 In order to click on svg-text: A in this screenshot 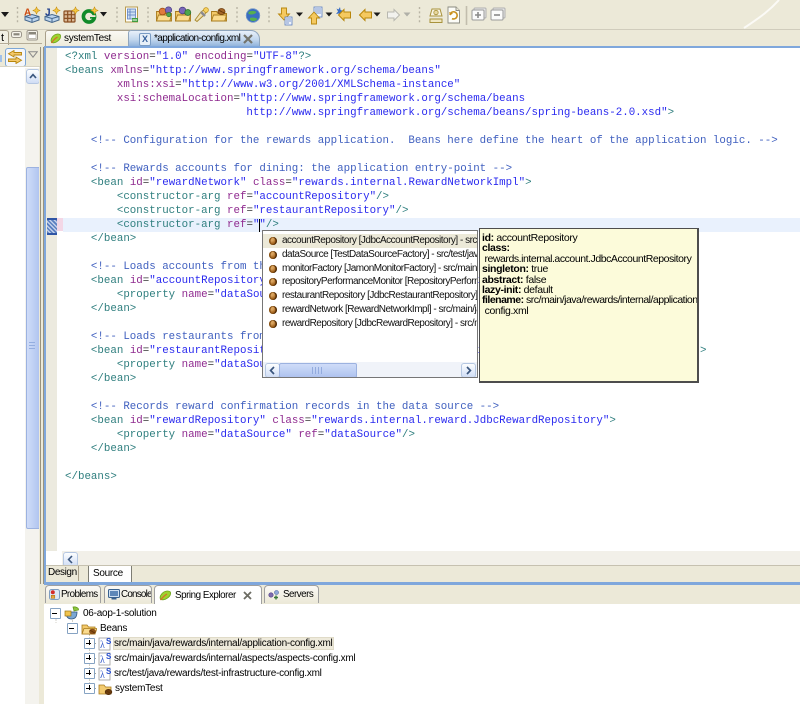, I will do `click(27, 13)`.